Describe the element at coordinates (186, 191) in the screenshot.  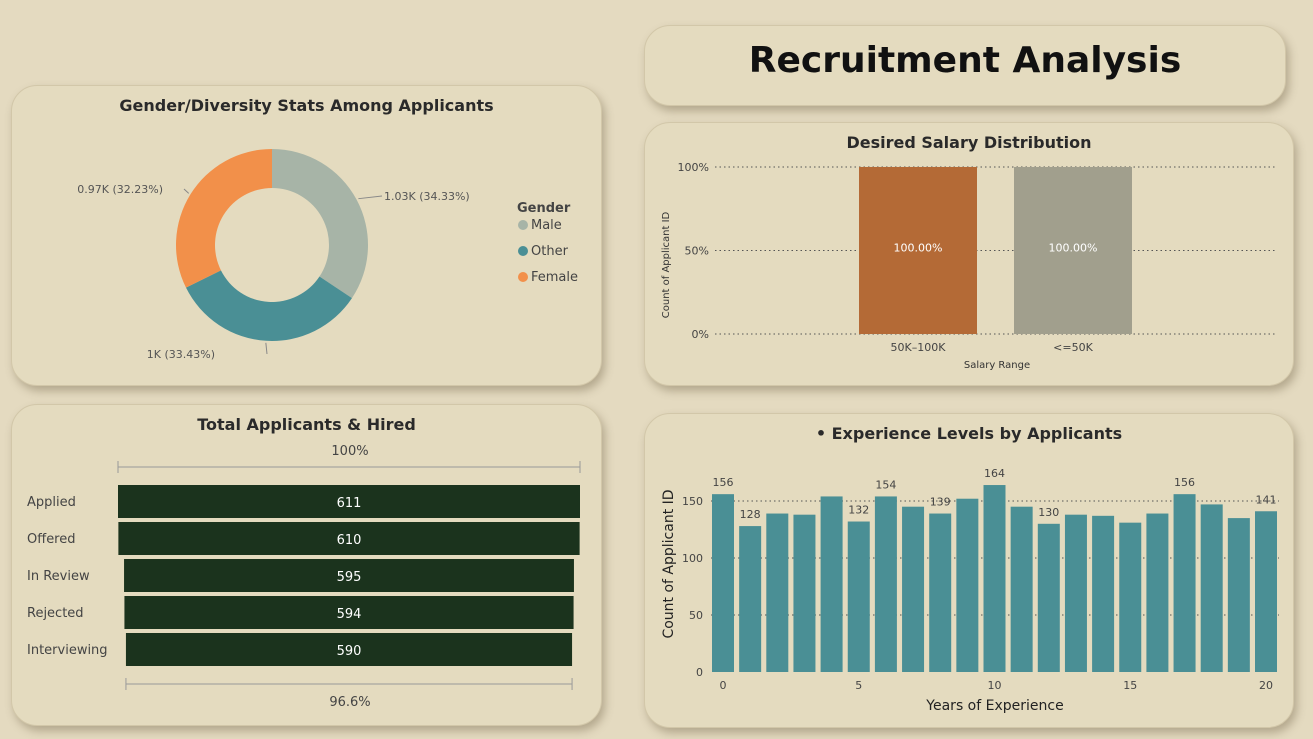
I see `donut-leader-line-female` at that location.